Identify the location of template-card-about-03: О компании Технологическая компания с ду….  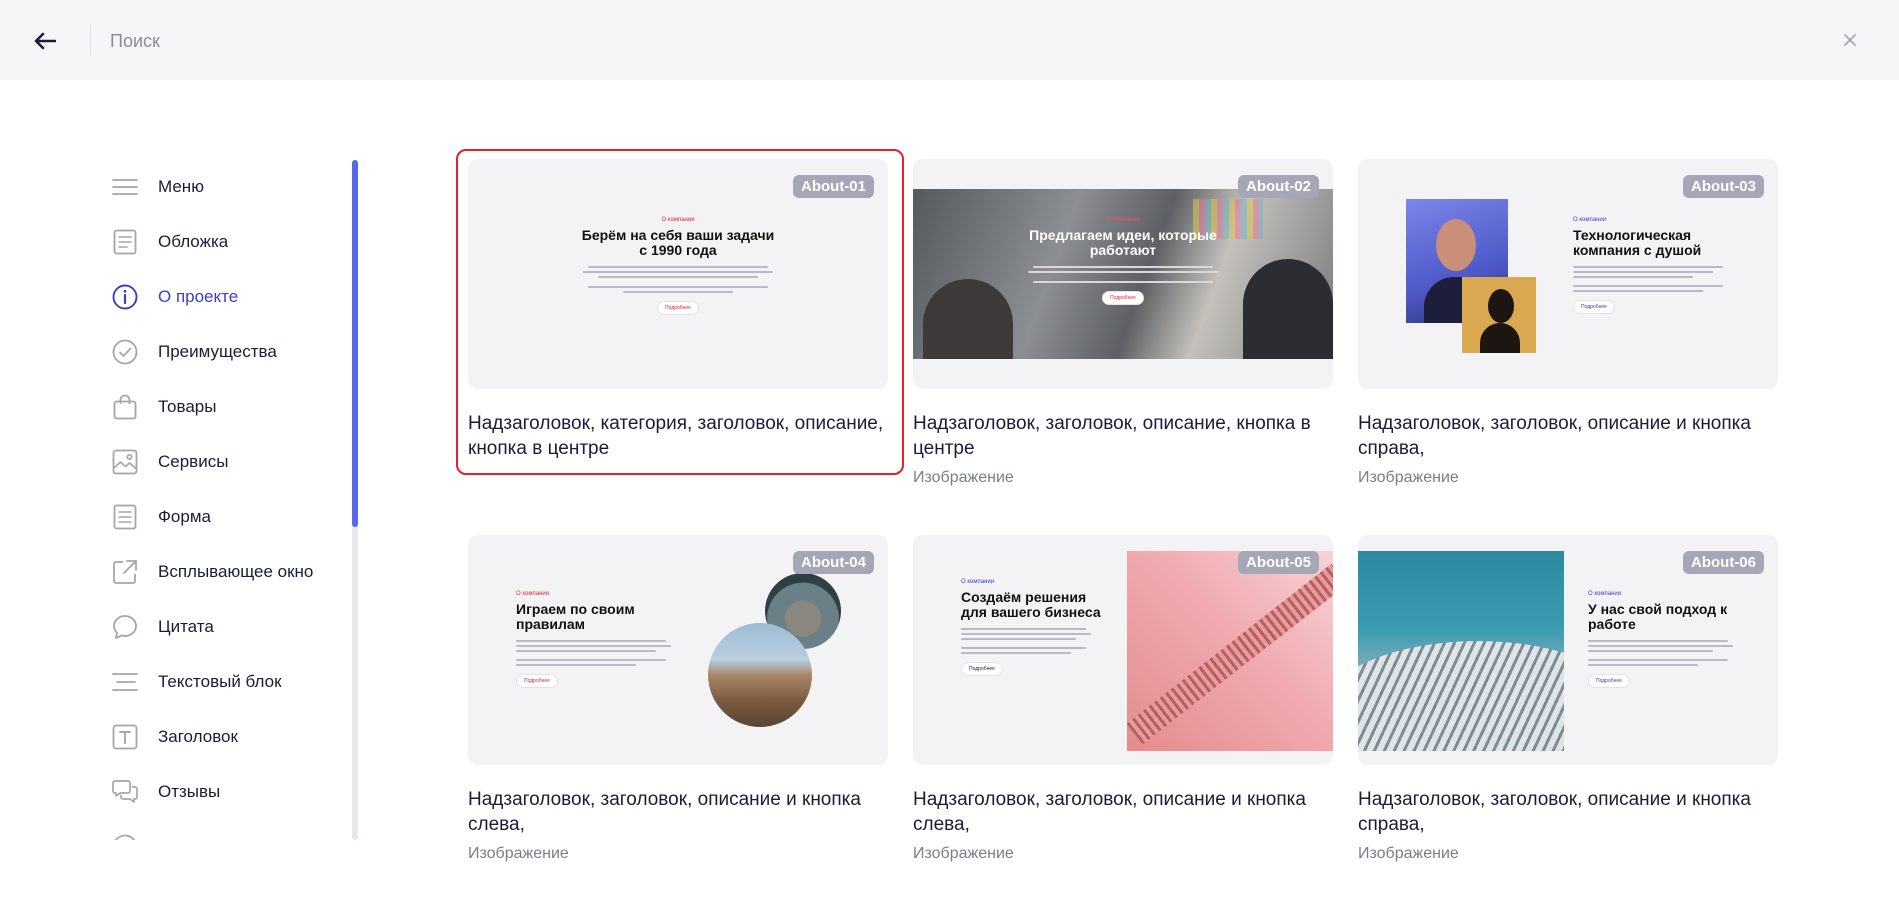
(1568, 323).